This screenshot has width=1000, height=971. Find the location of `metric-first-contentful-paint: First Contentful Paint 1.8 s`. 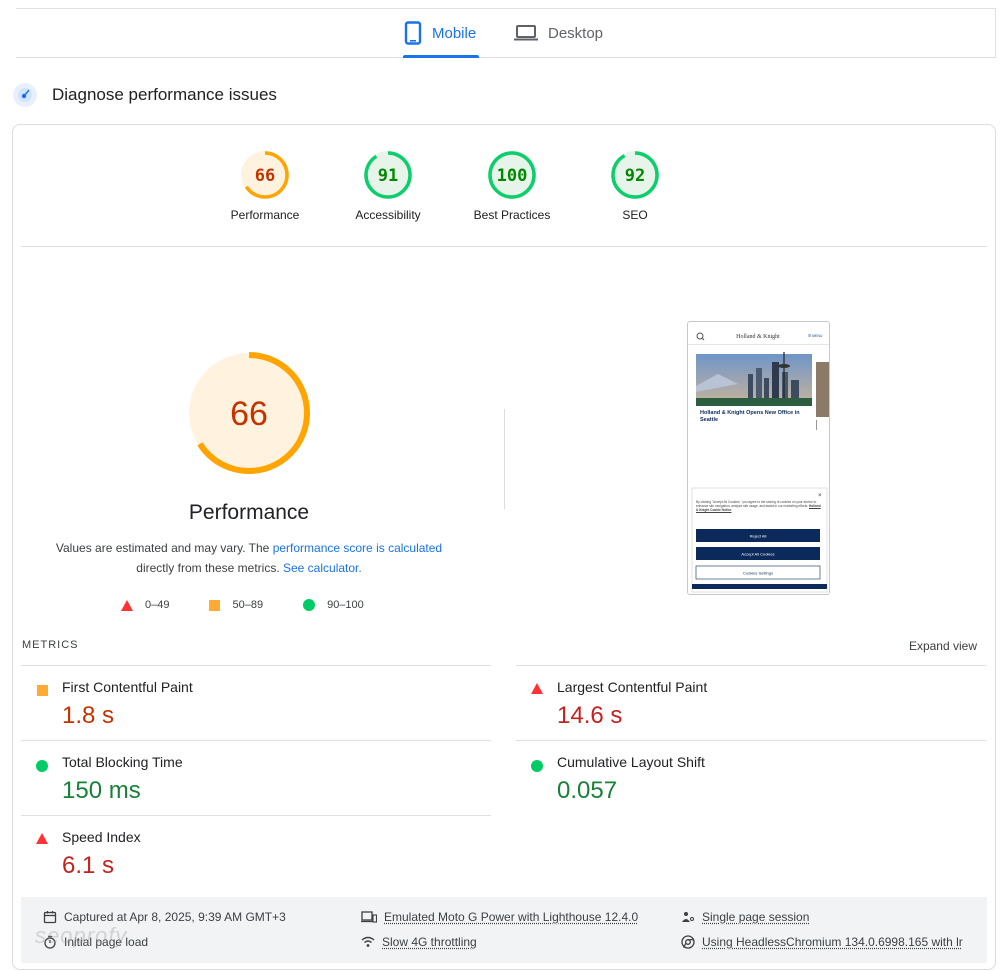

metric-first-contentful-paint: First Contentful Paint 1.8 s is located at coordinates (256, 702).